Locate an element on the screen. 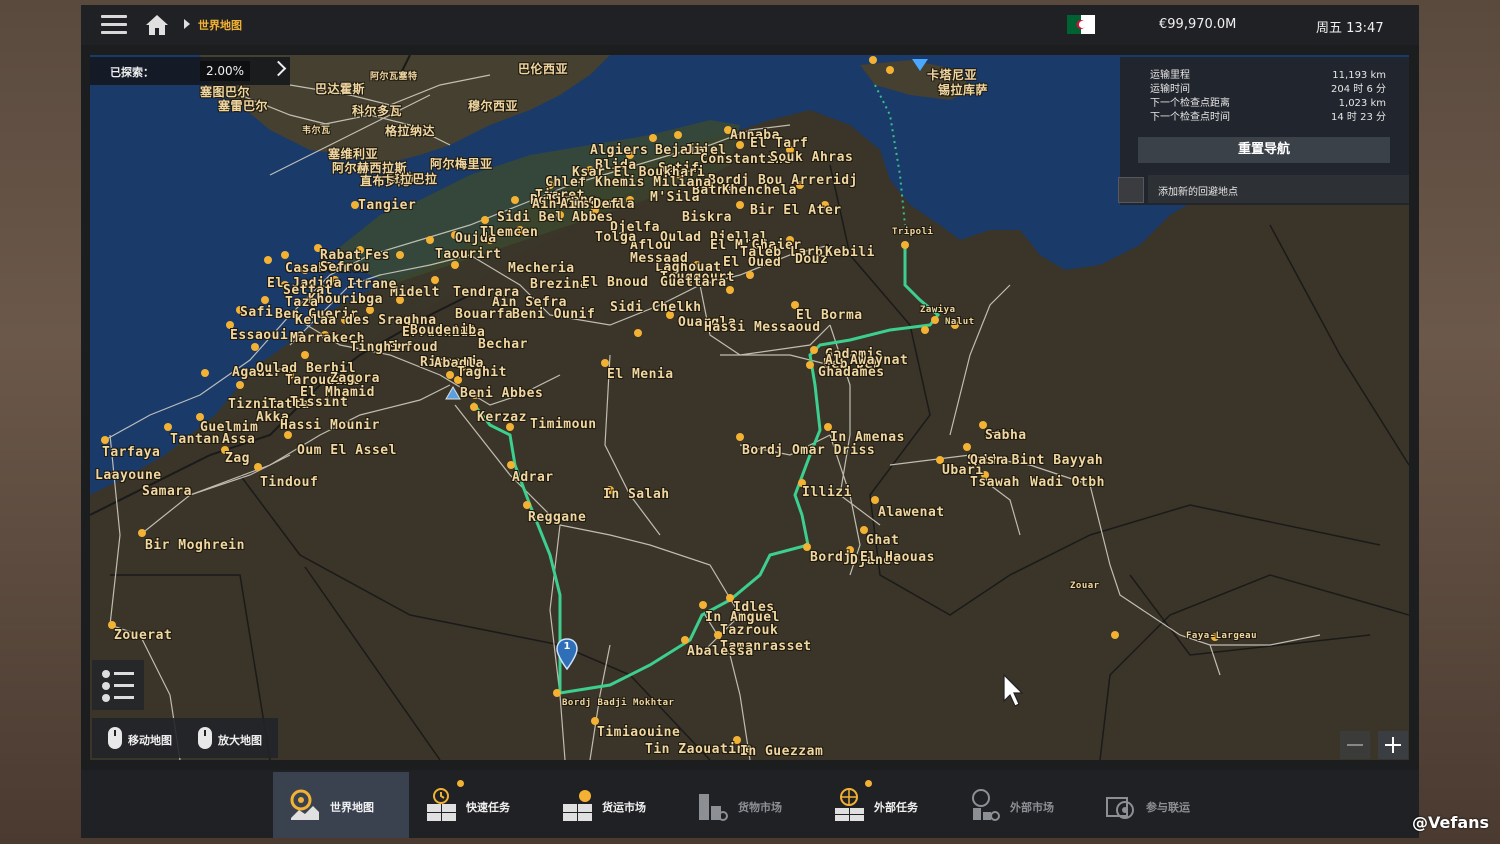 The height and width of the screenshot is (844, 1500). city-label: Midelt is located at coordinates (415, 292).